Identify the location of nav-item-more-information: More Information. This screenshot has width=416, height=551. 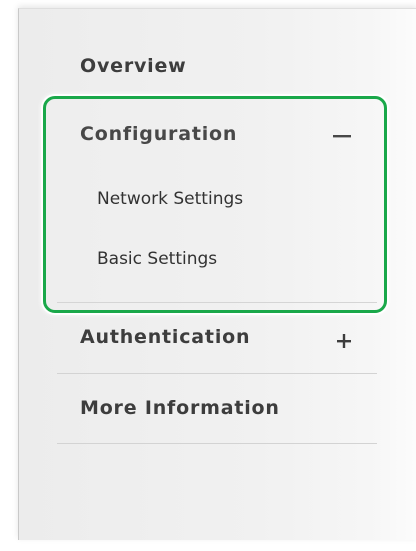
(180, 408).